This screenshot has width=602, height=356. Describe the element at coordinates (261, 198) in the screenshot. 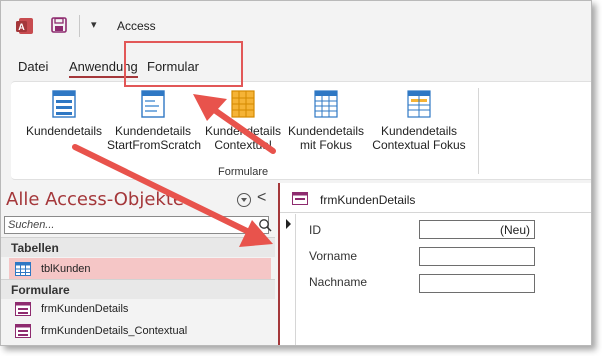

I see `nav-pane-collapse-button: <` at that location.